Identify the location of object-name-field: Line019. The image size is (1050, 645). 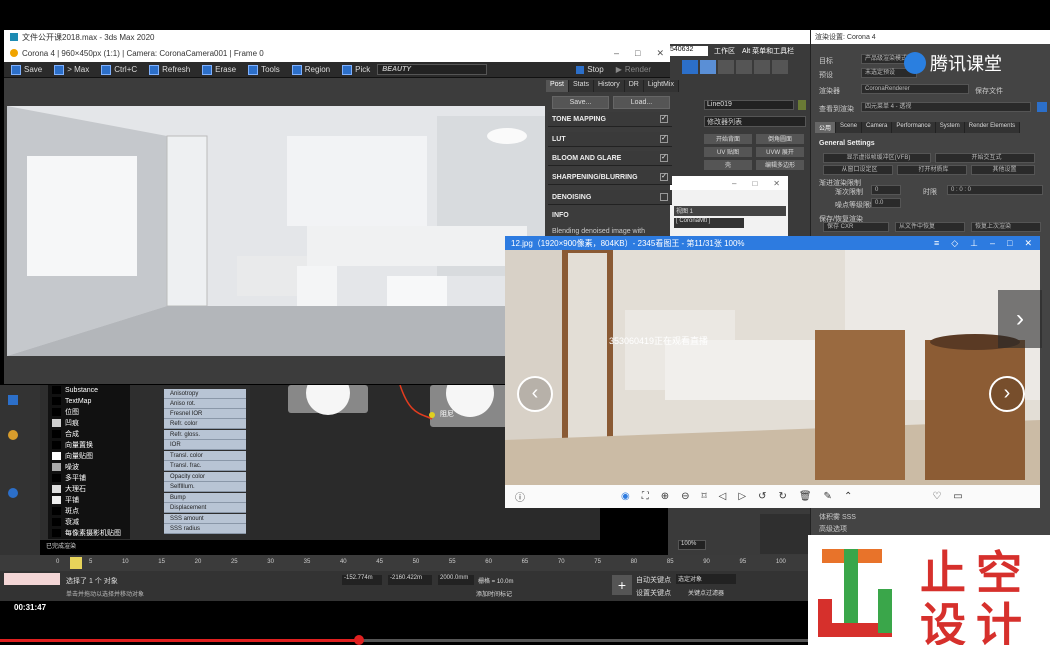
(749, 105).